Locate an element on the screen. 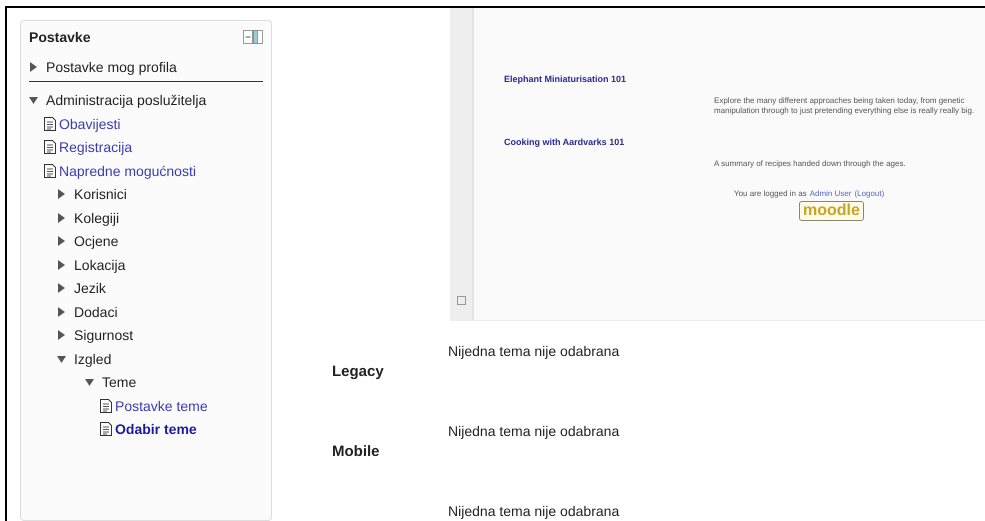 This screenshot has width=985, height=521. tree-link: Odabir teme is located at coordinates (156, 429).